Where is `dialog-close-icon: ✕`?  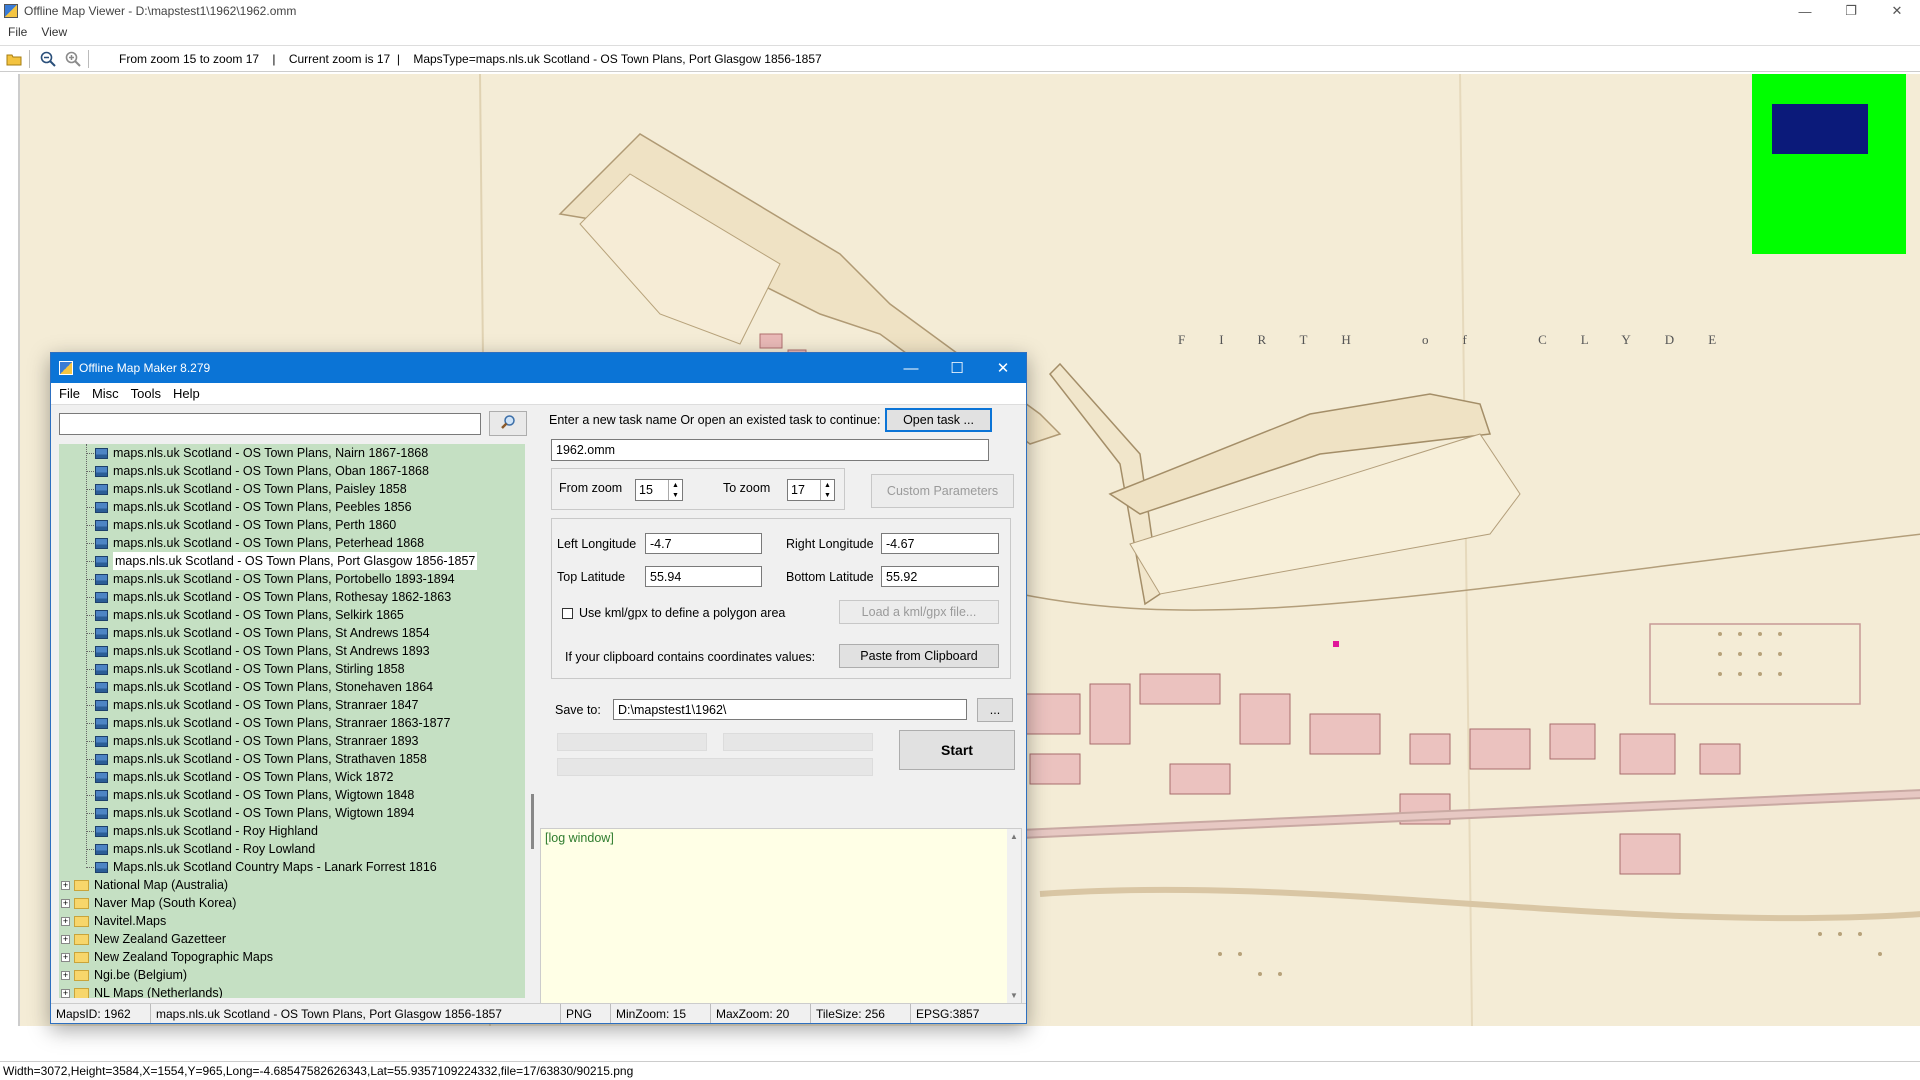 dialog-close-icon: ✕ is located at coordinates (1003, 368).